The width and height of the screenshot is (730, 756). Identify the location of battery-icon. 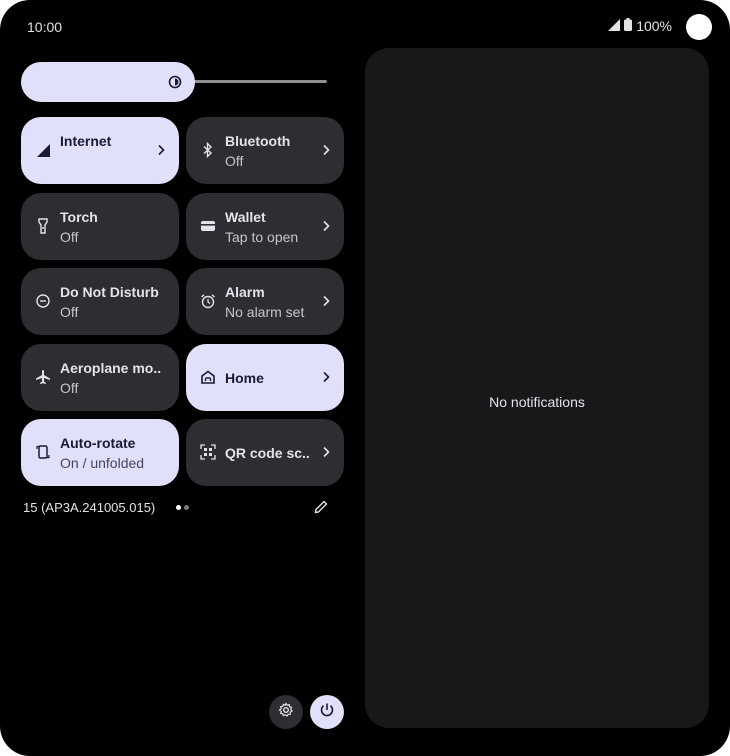
(628, 26).